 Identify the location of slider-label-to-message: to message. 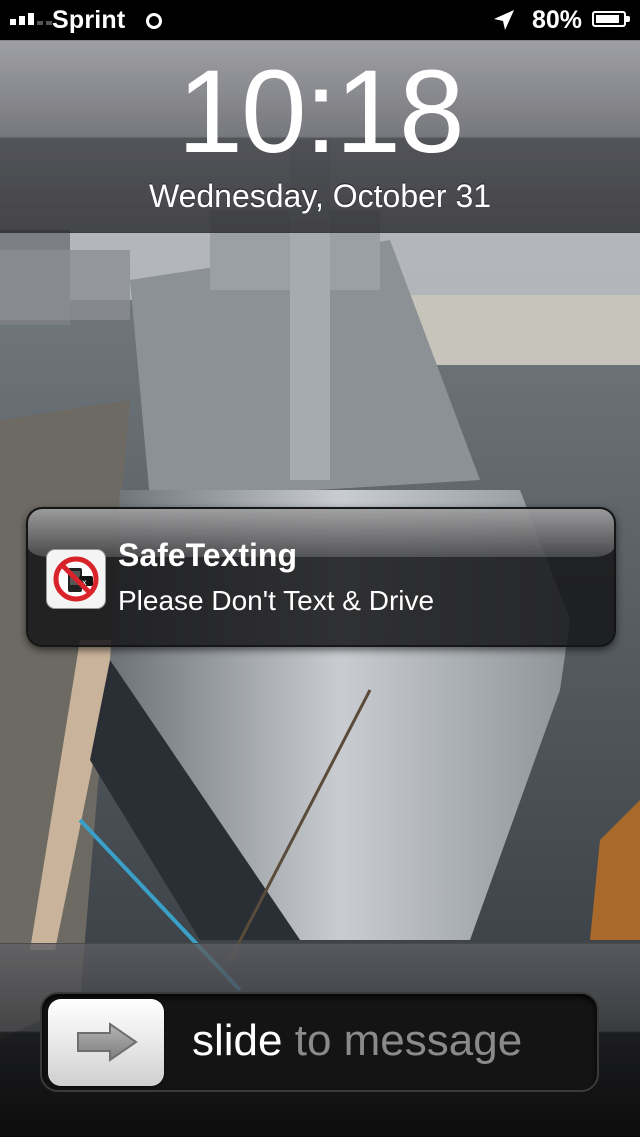
(402, 1040).